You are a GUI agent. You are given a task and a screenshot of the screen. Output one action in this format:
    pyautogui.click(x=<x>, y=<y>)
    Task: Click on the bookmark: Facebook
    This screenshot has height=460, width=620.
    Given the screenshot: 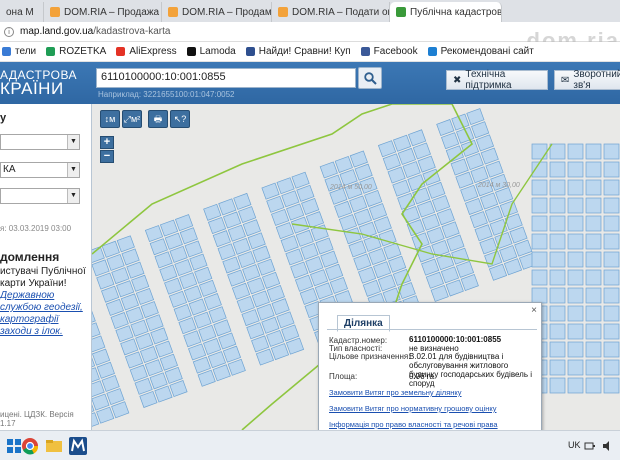 What is the action you would take?
    pyautogui.click(x=389, y=51)
    